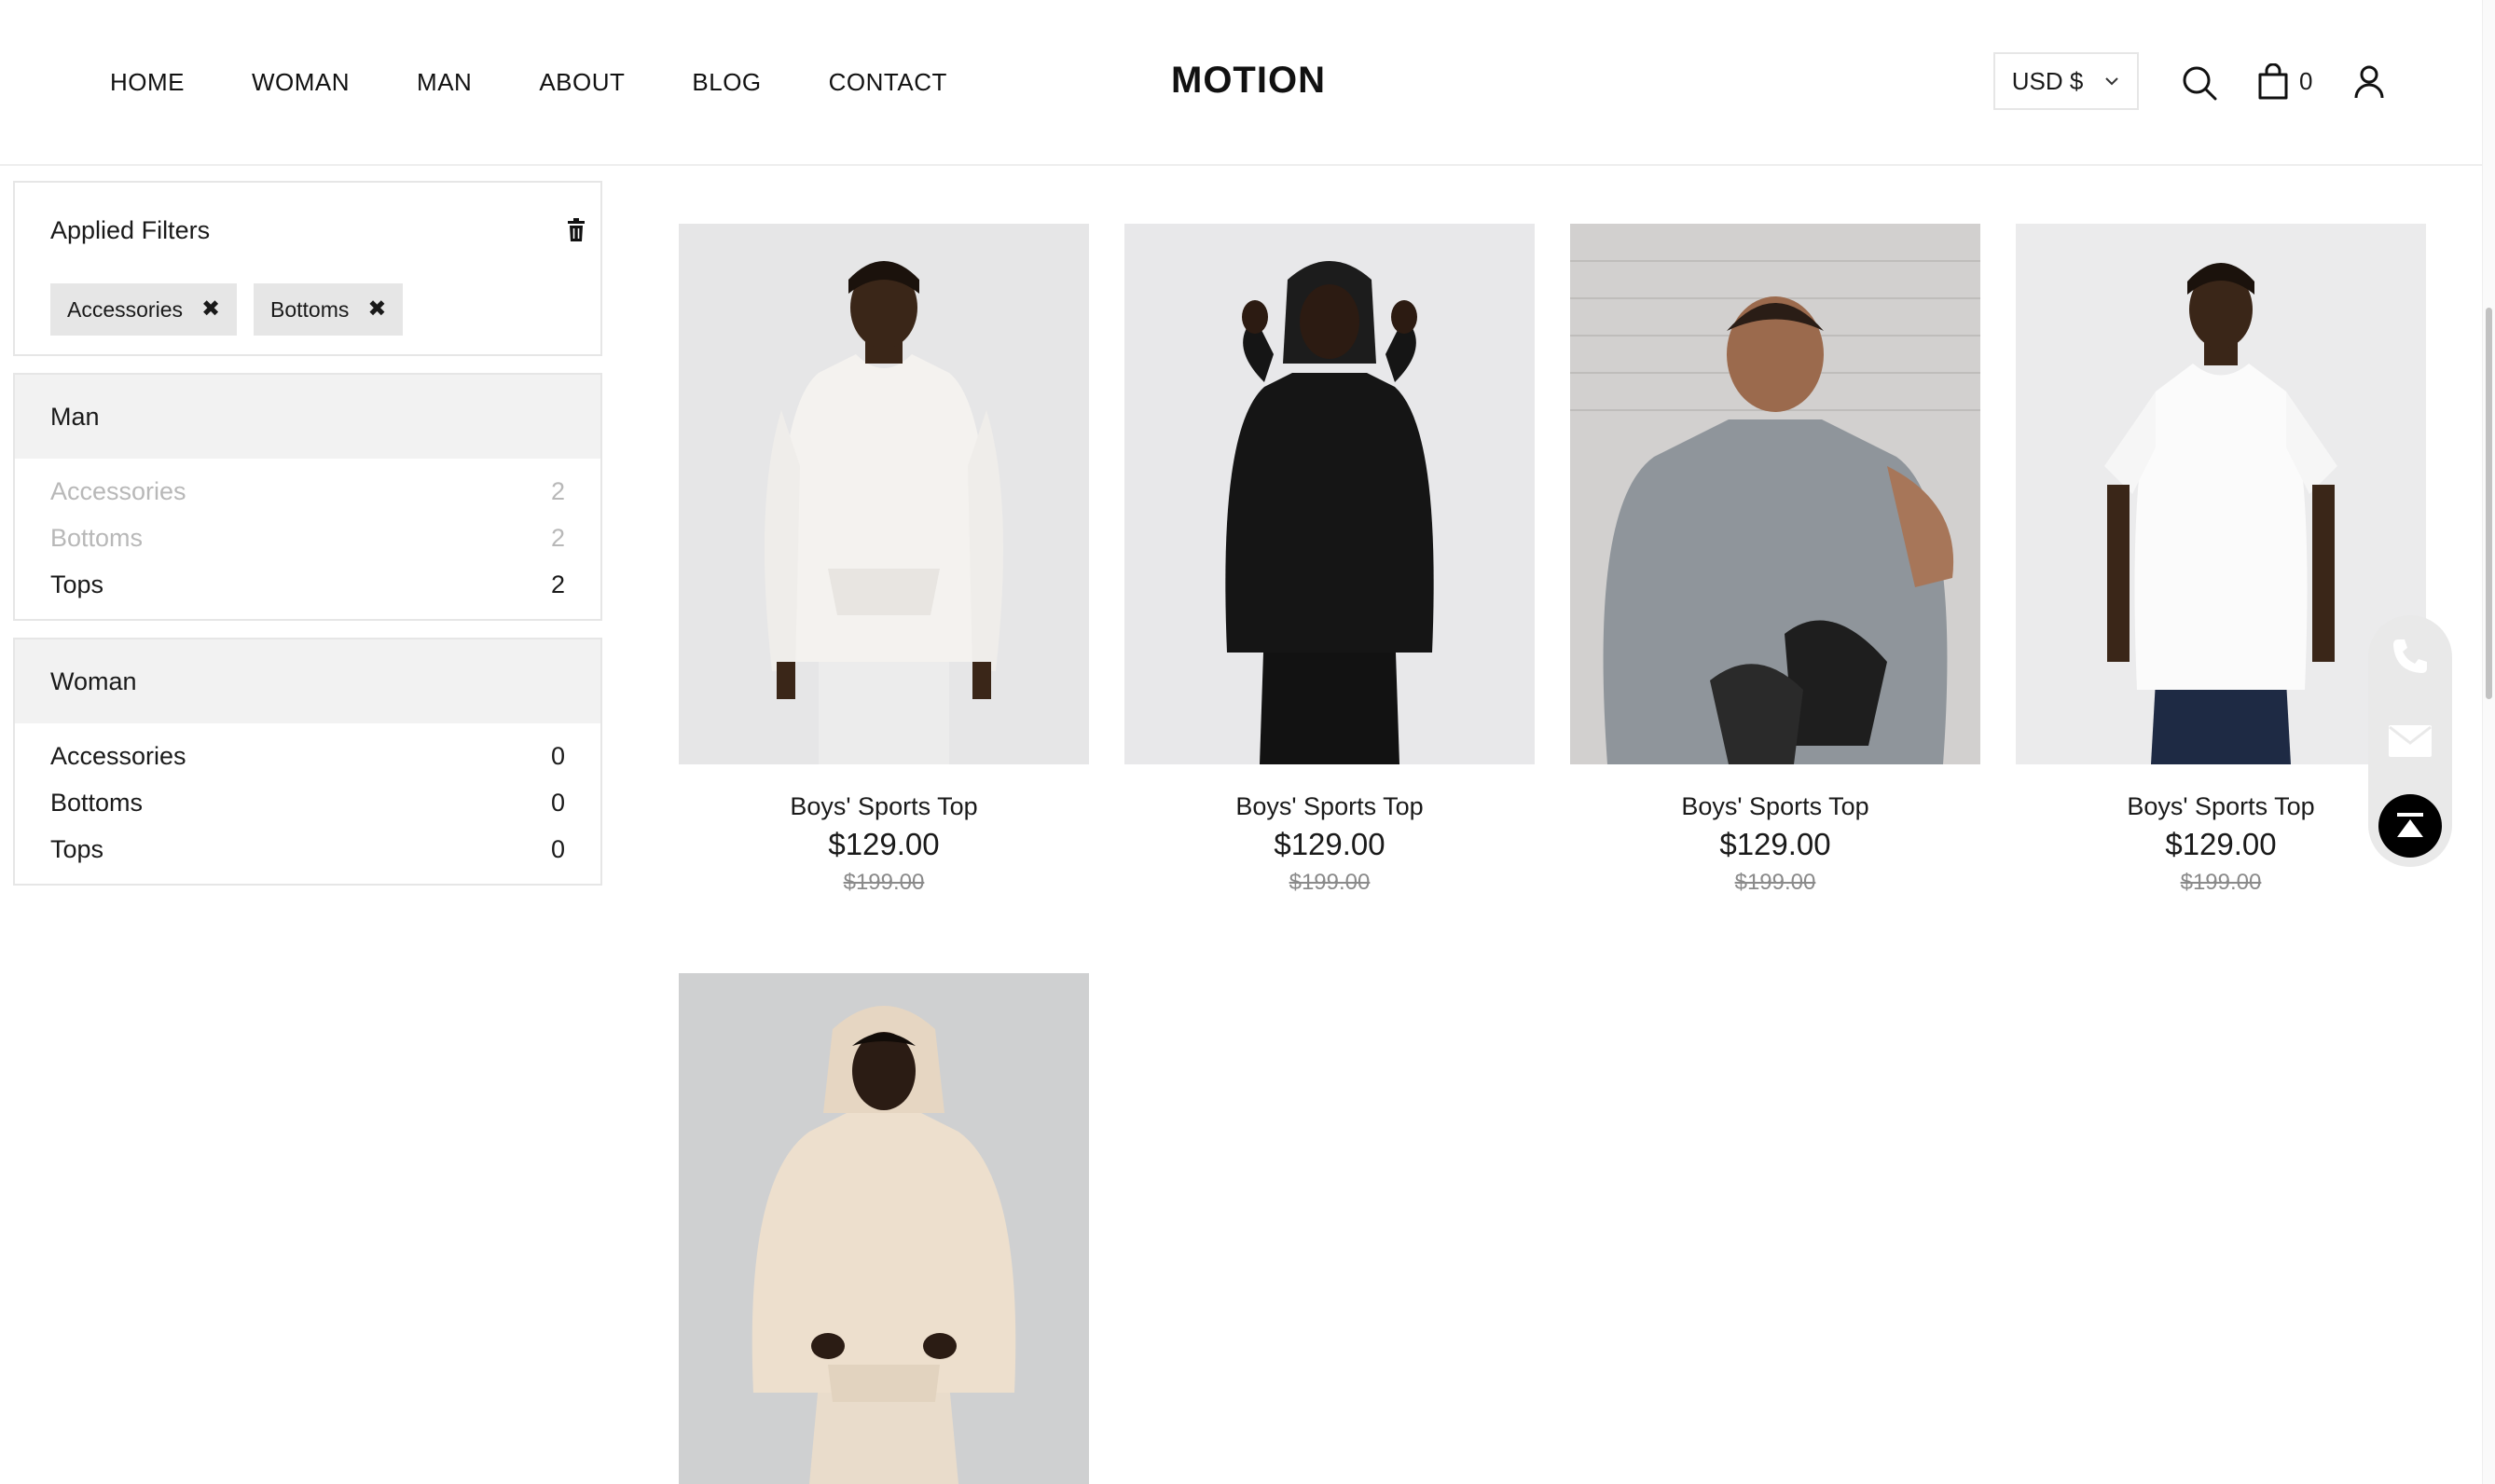 This screenshot has height=1484, width=2495. Describe the element at coordinates (308, 417) in the screenshot. I see `filter-group-title: Man` at that location.